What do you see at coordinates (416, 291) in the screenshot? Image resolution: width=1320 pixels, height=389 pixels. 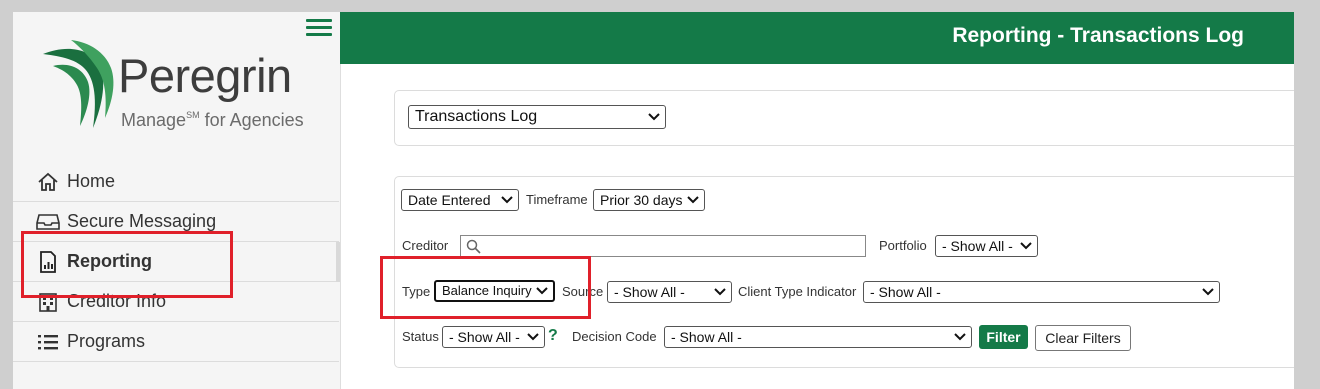 I see `type-label: Type` at bounding box center [416, 291].